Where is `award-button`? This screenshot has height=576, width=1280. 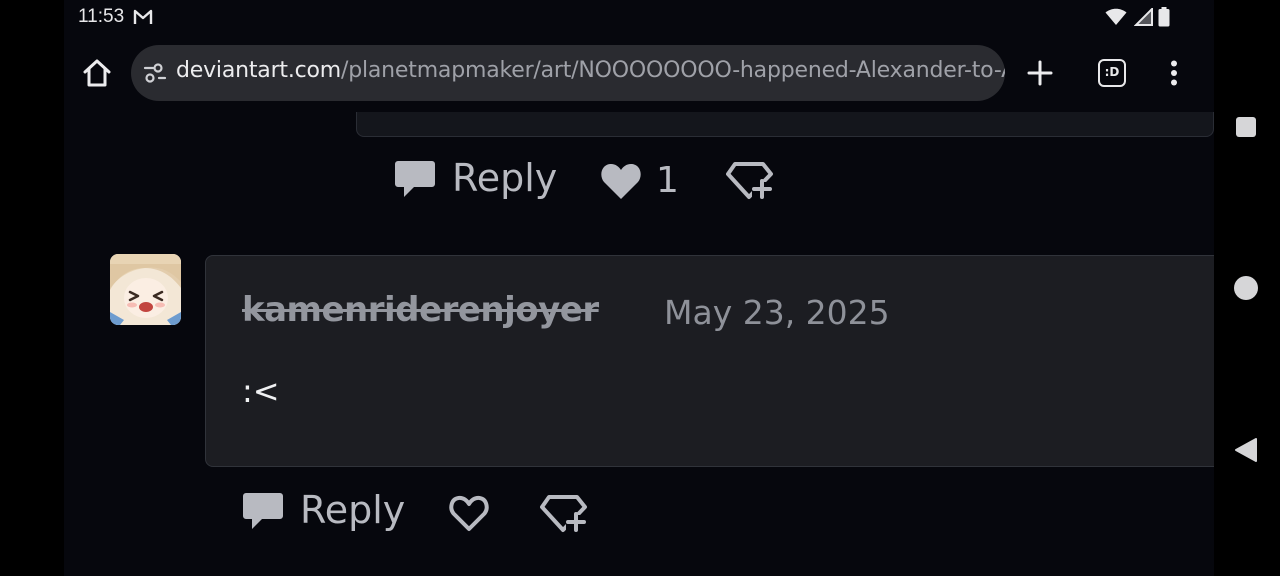
award-button is located at coordinates (564, 515).